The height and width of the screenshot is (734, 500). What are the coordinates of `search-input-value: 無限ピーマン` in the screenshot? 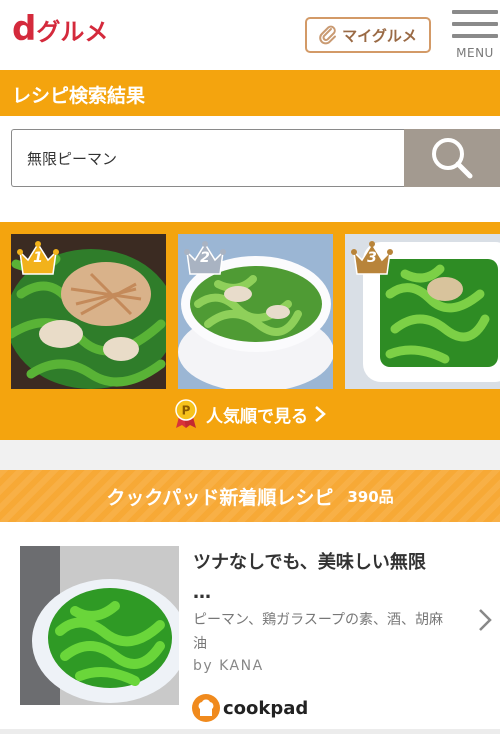 It's located at (72, 158).